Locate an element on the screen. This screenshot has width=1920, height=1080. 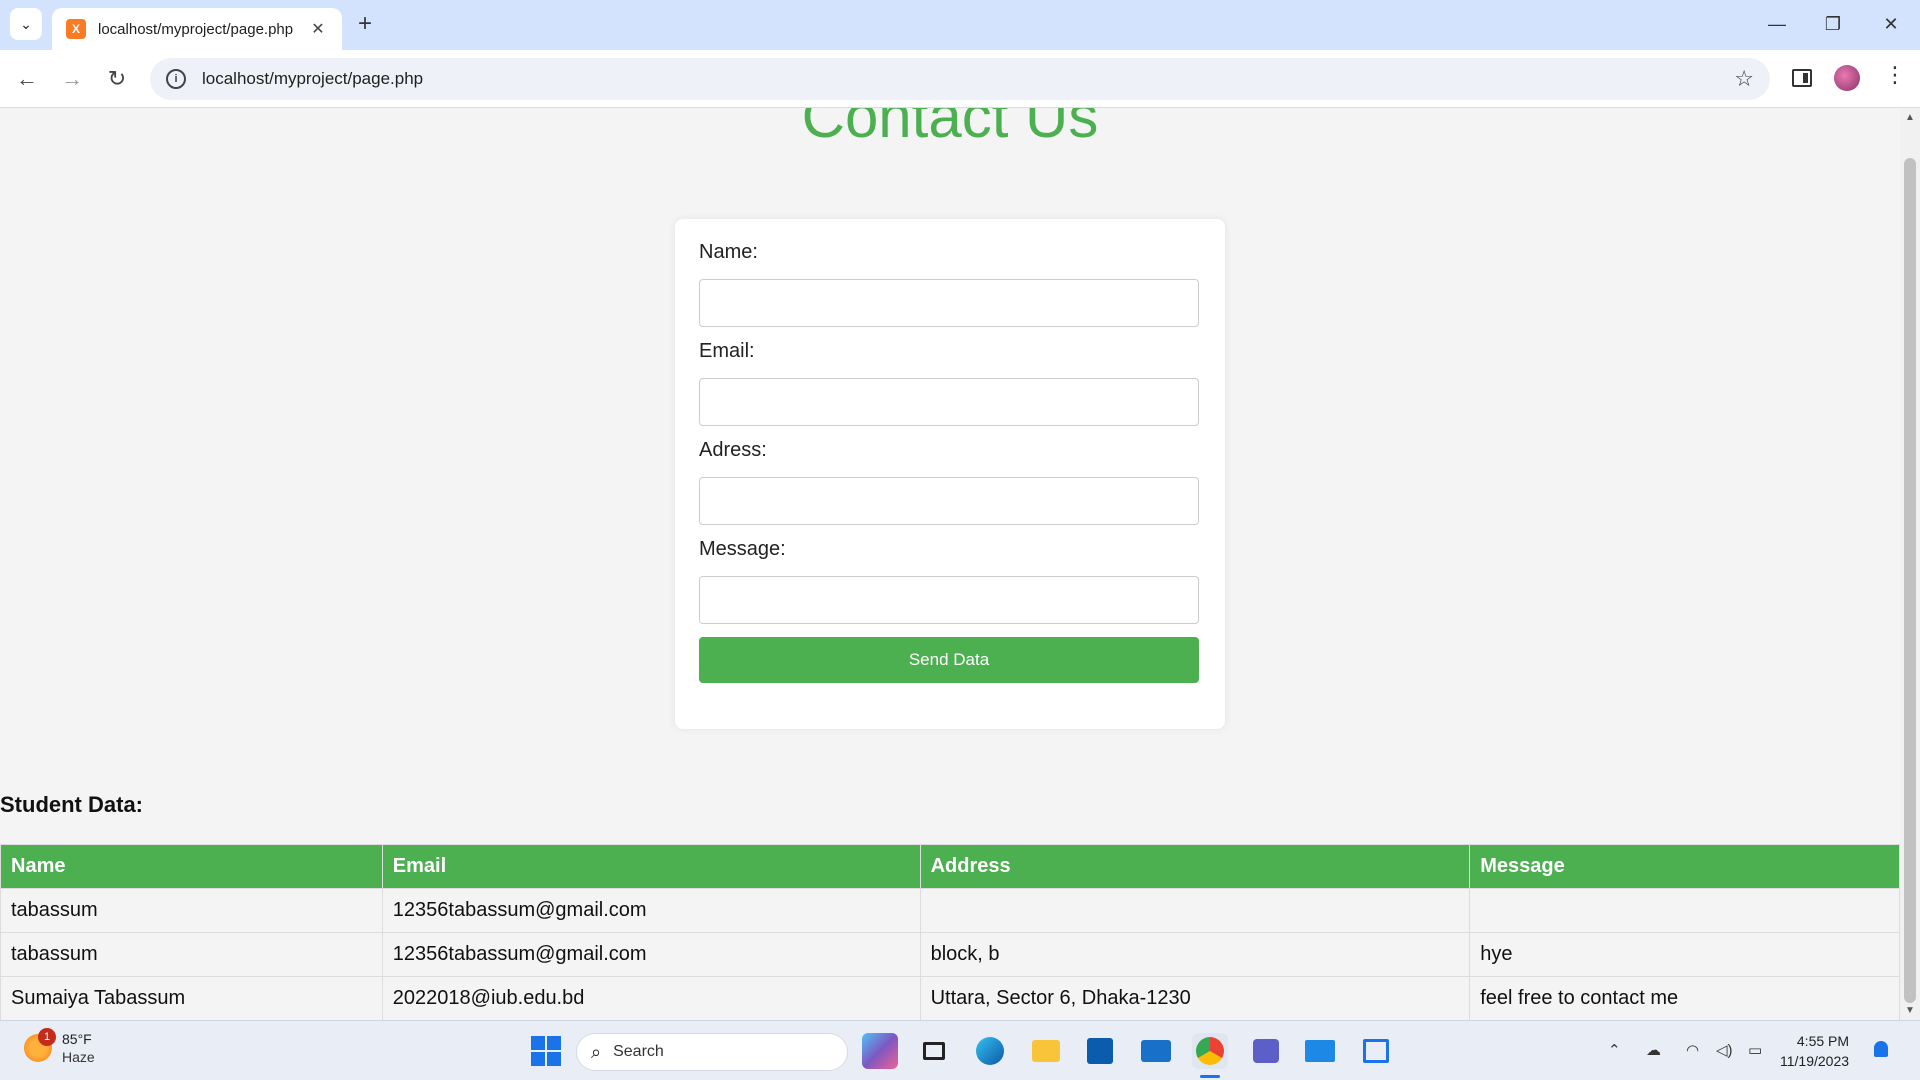
app-window-icon is located at coordinates (1376, 1051).